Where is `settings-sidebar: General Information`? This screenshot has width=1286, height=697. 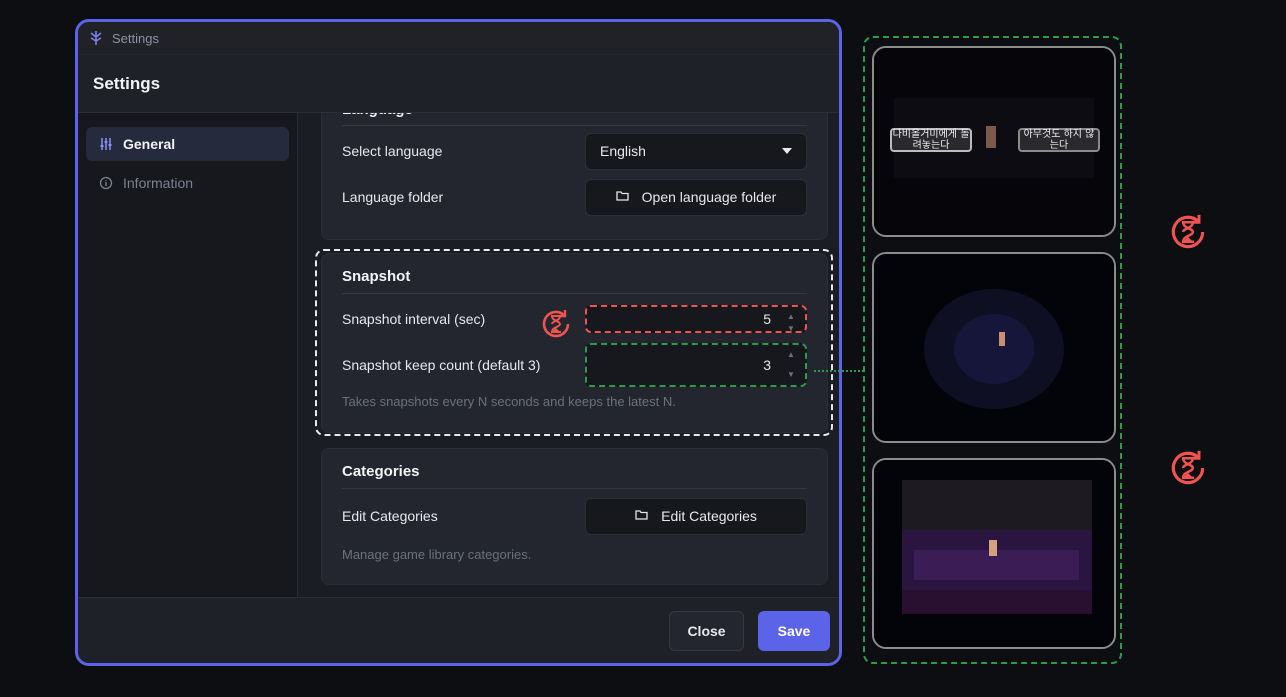
settings-sidebar: General Information is located at coordinates (188, 355).